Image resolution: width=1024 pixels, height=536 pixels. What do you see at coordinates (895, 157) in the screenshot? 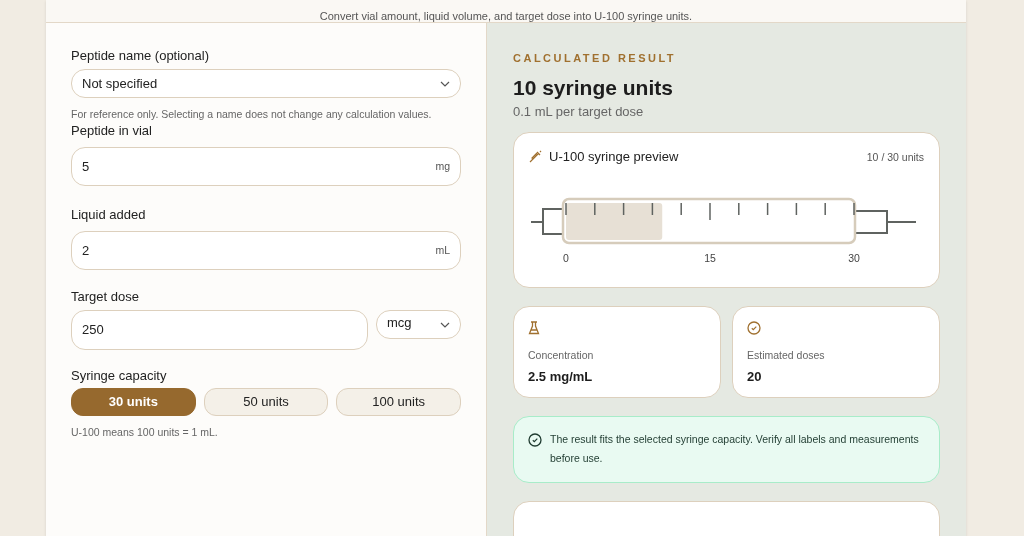
I see `units-reading: 10 / 30 units` at bounding box center [895, 157].